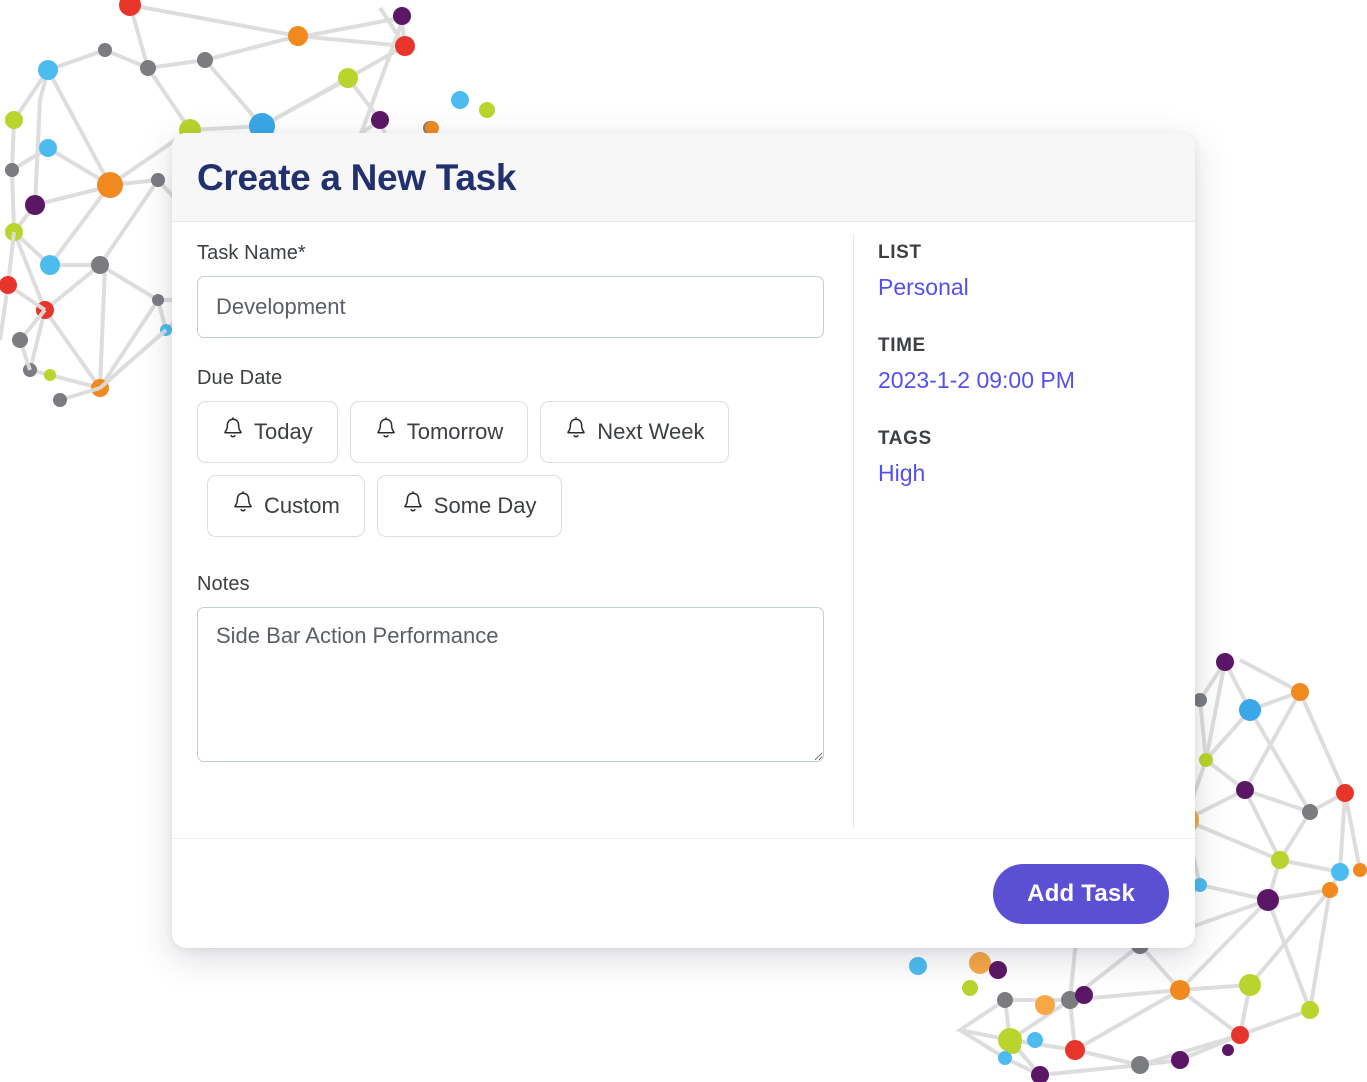  What do you see at coordinates (1036, 473) in the screenshot?
I see `tags-value: High` at bounding box center [1036, 473].